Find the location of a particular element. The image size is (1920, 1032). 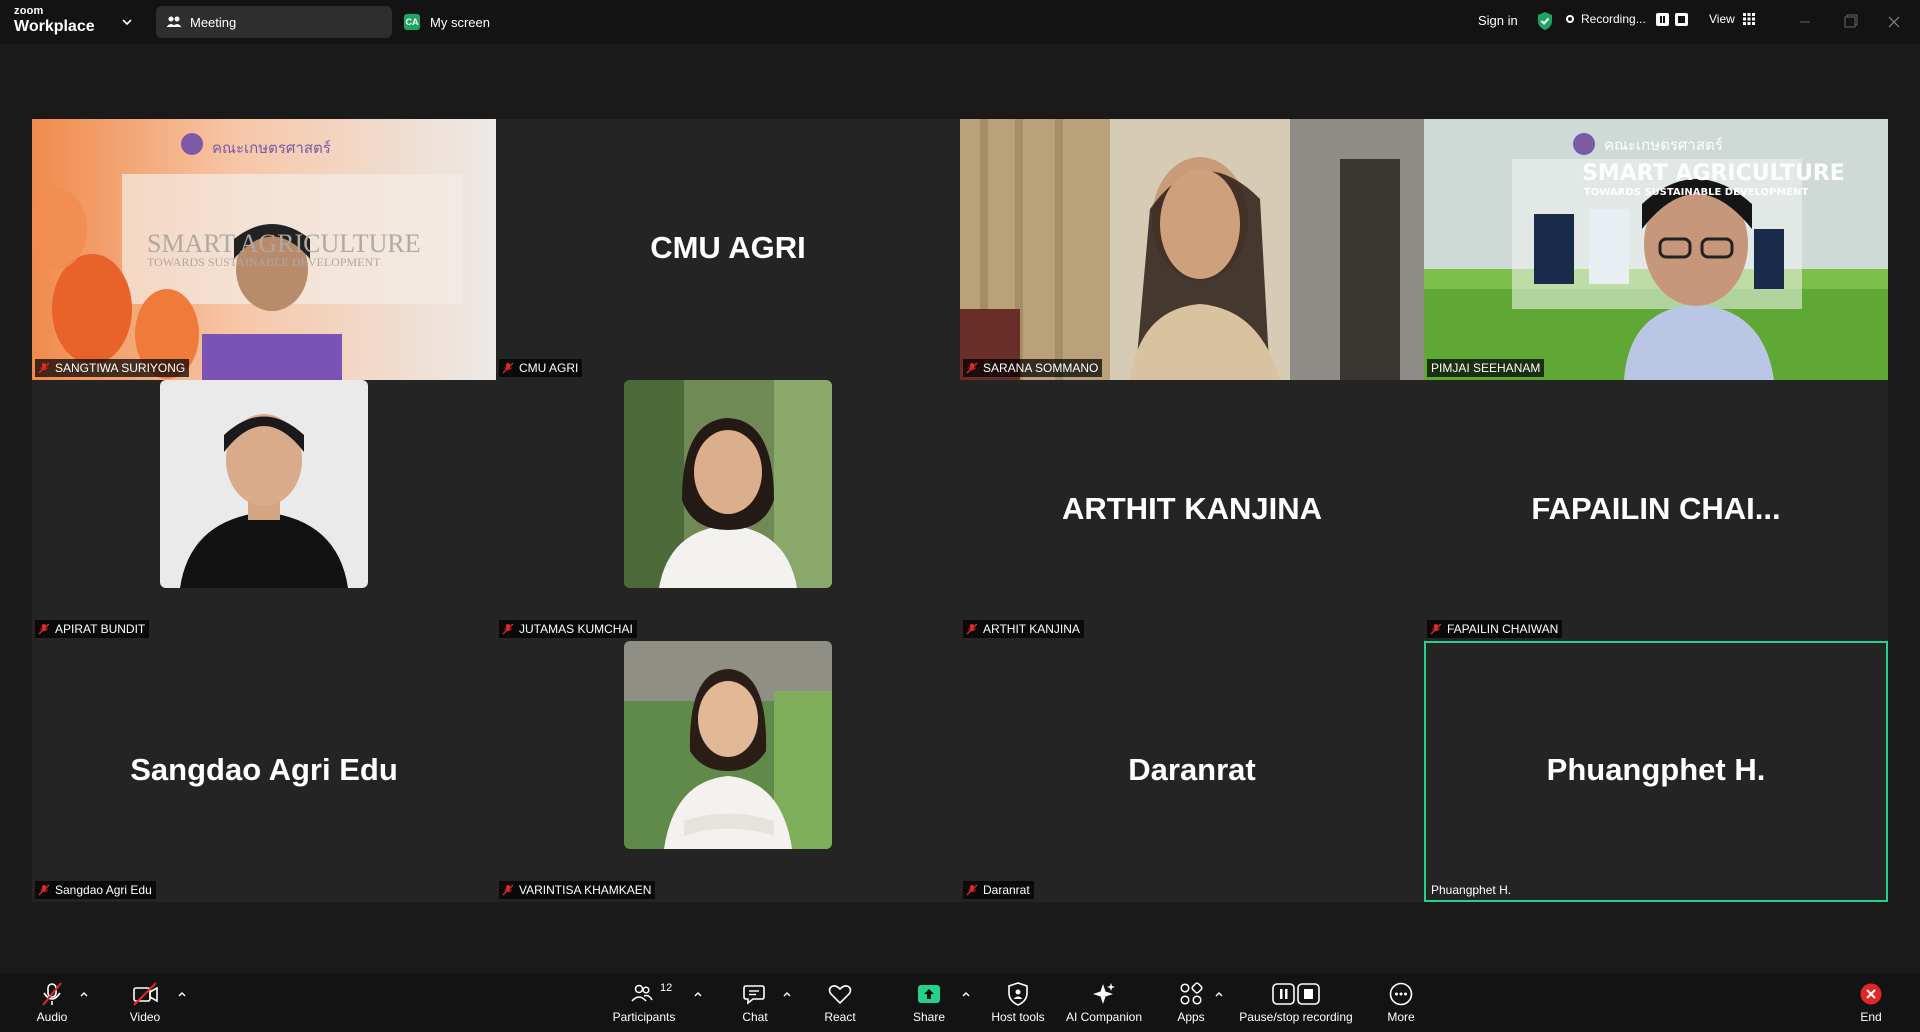

participants-icon is located at coordinates (642, 993).